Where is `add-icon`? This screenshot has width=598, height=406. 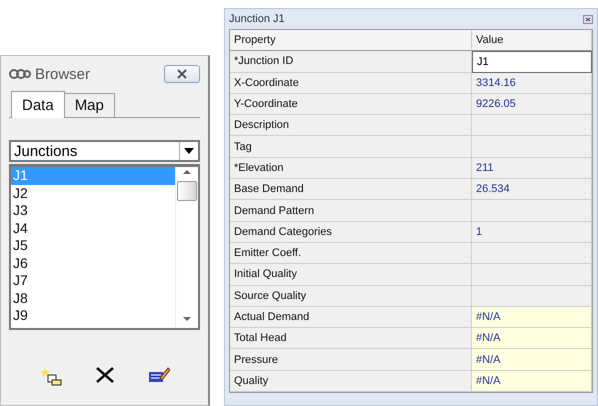
add-icon is located at coordinates (51, 376).